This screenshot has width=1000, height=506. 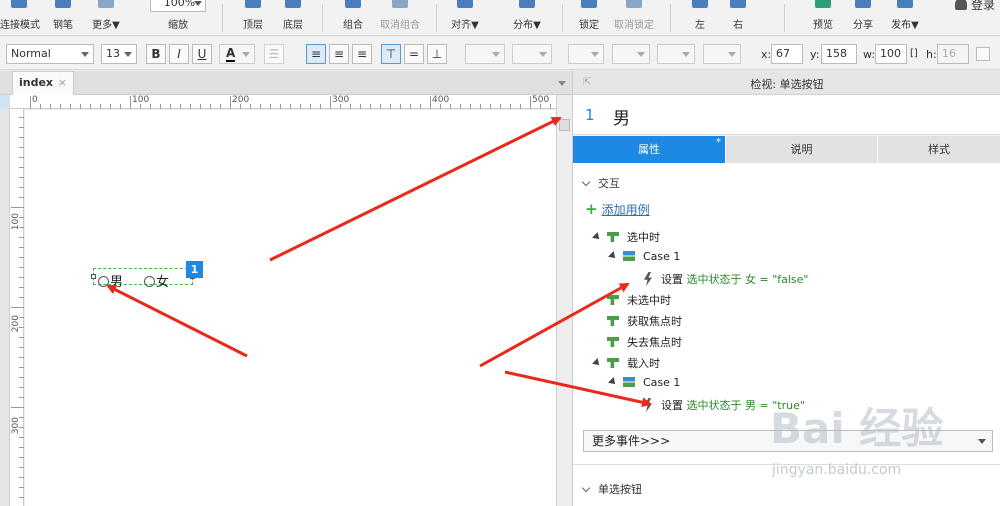 I want to click on lightning-icon, so click(x=648, y=279).